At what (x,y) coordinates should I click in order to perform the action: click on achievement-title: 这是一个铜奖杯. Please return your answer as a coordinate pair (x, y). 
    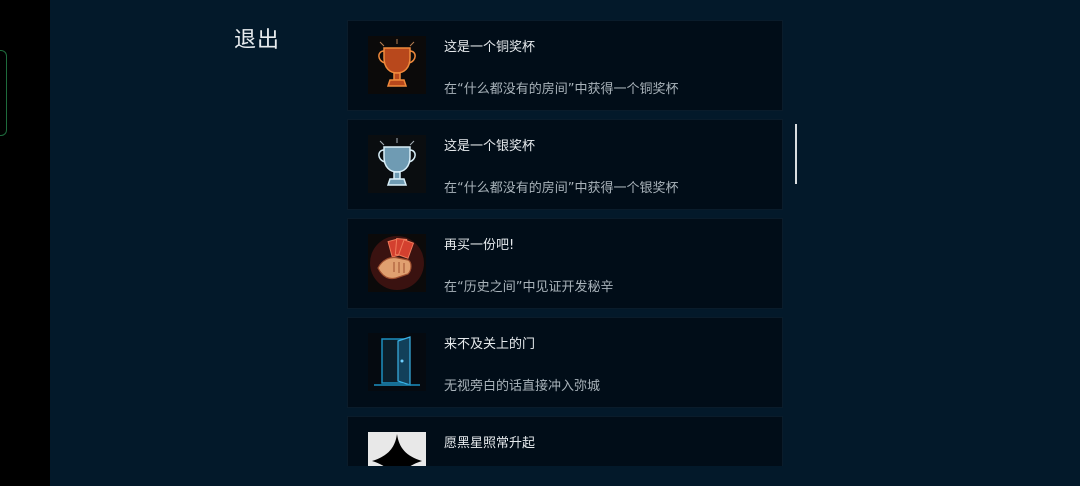
    Looking at the image, I should click on (490, 47).